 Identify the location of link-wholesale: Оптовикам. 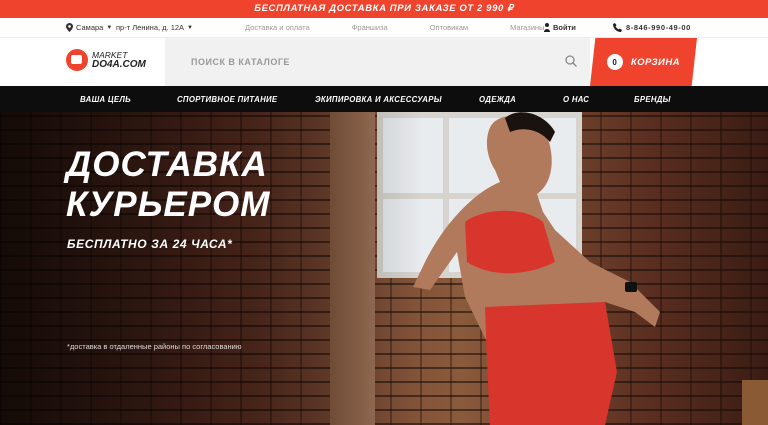
(449, 27).